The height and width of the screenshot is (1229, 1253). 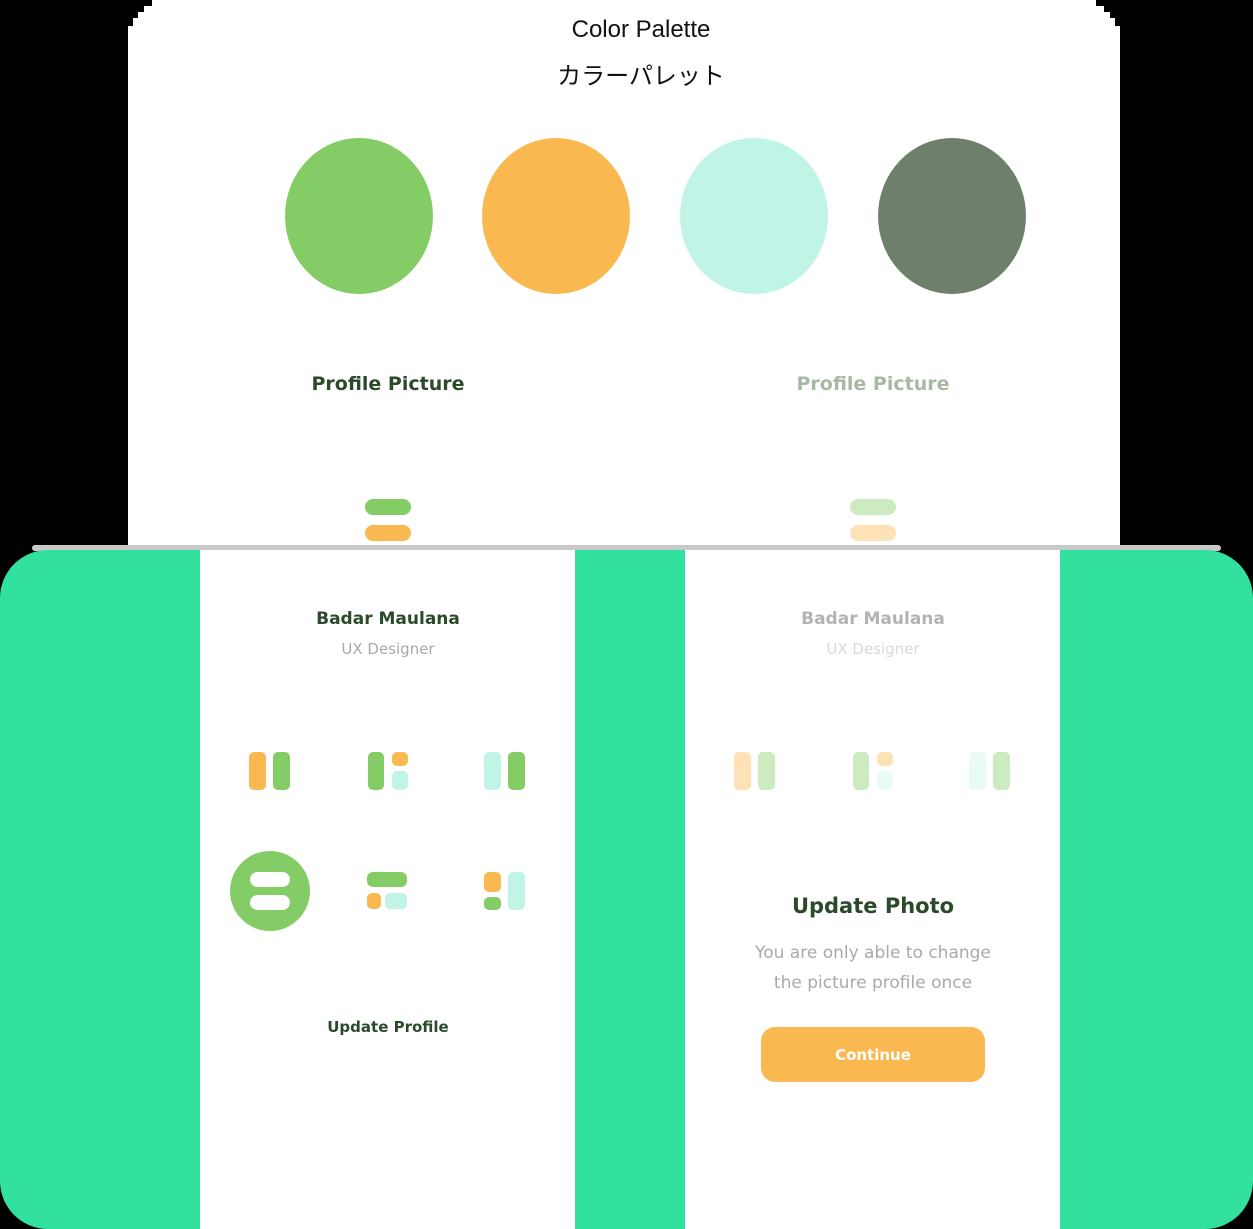 What do you see at coordinates (873, 619) in the screenshot?
I see `profile-name-faded: Badar Maulana` at bounding box center [873, 619].